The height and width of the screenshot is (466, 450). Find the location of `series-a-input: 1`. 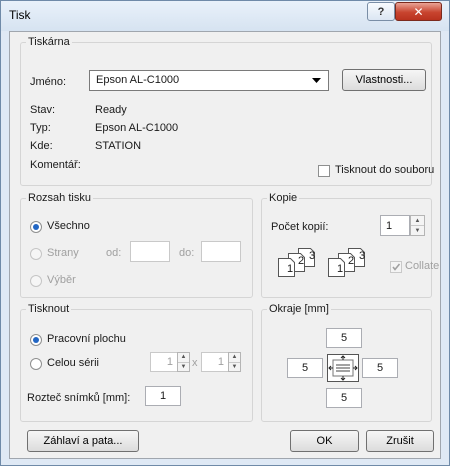

series-a-input: 1 is located at coordinates (164, 362).